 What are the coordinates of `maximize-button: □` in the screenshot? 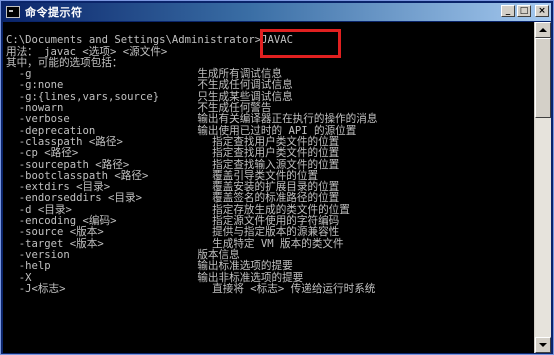 It's located at (524, 11).